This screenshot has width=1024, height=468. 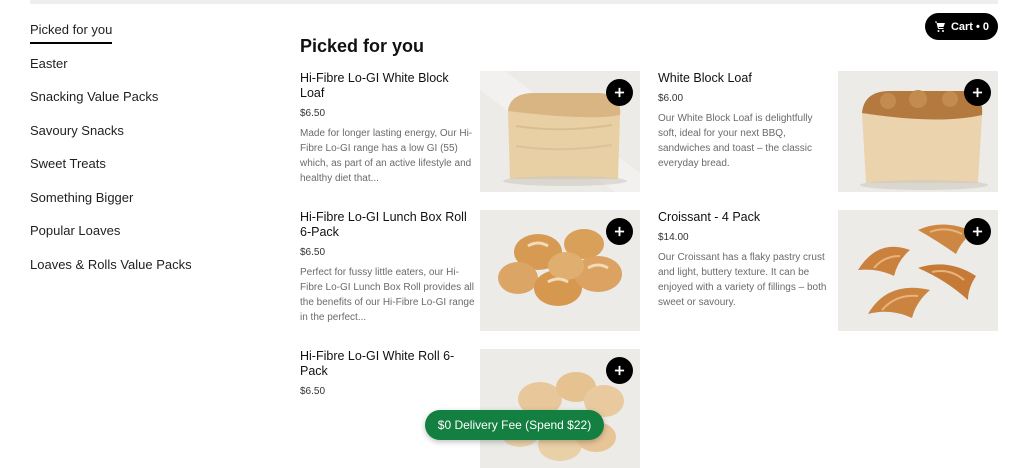 I want to click on sidebar-item-label: Snacking Value Packs, so click(x=94, y=96).